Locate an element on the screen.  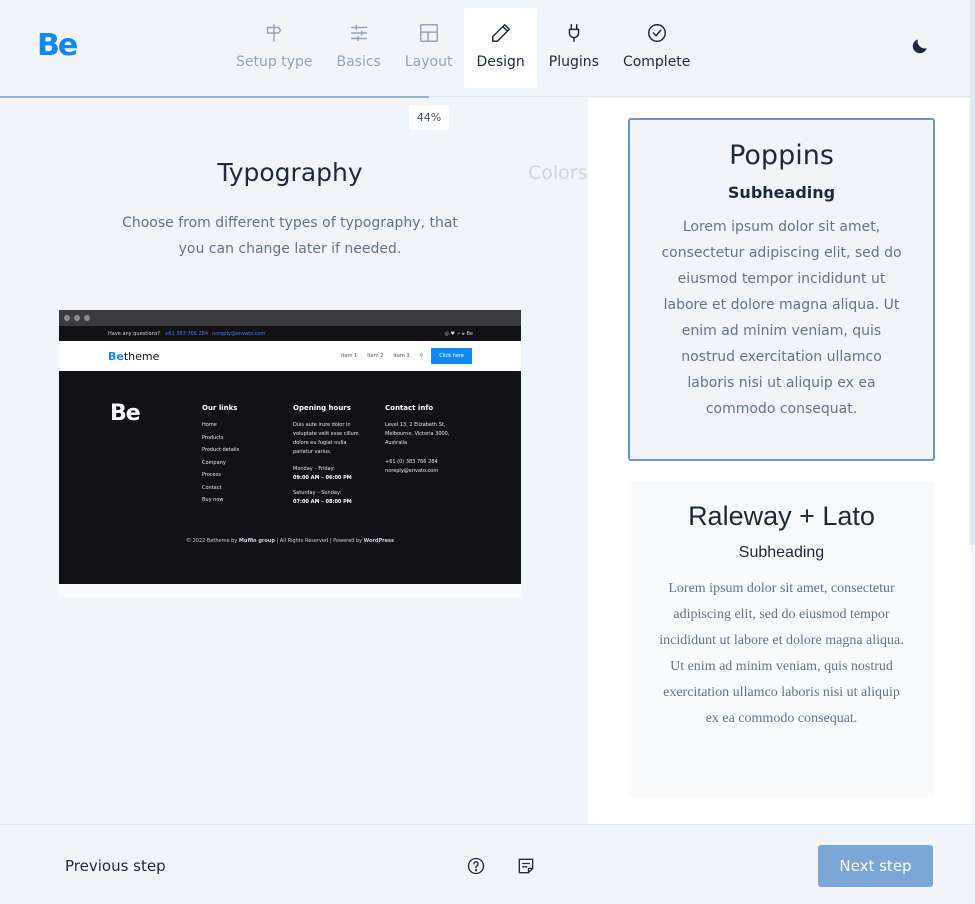
step-label: Complete is located at coordinates (656, 62).